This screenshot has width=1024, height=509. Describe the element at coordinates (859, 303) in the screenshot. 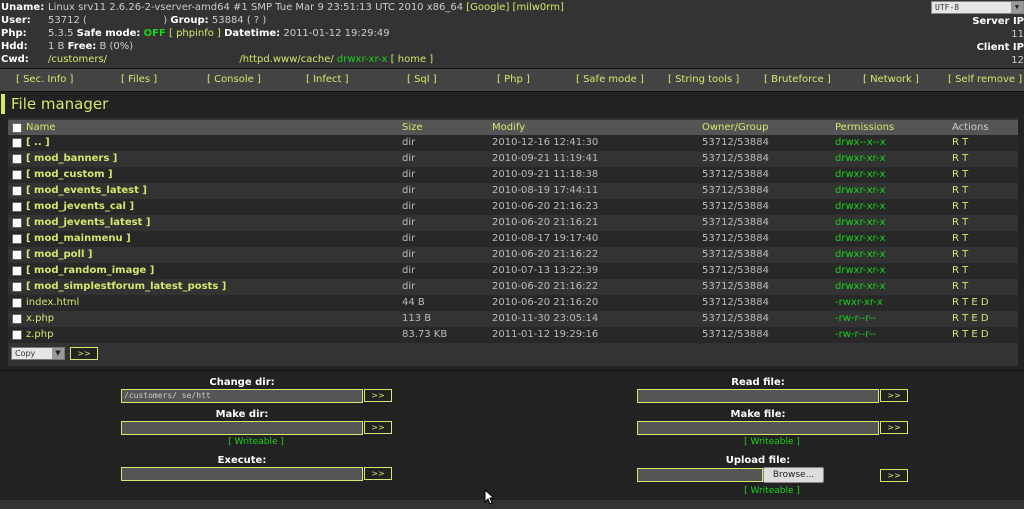

I see `row-permissions: -rwxr-xr-x` at that location.